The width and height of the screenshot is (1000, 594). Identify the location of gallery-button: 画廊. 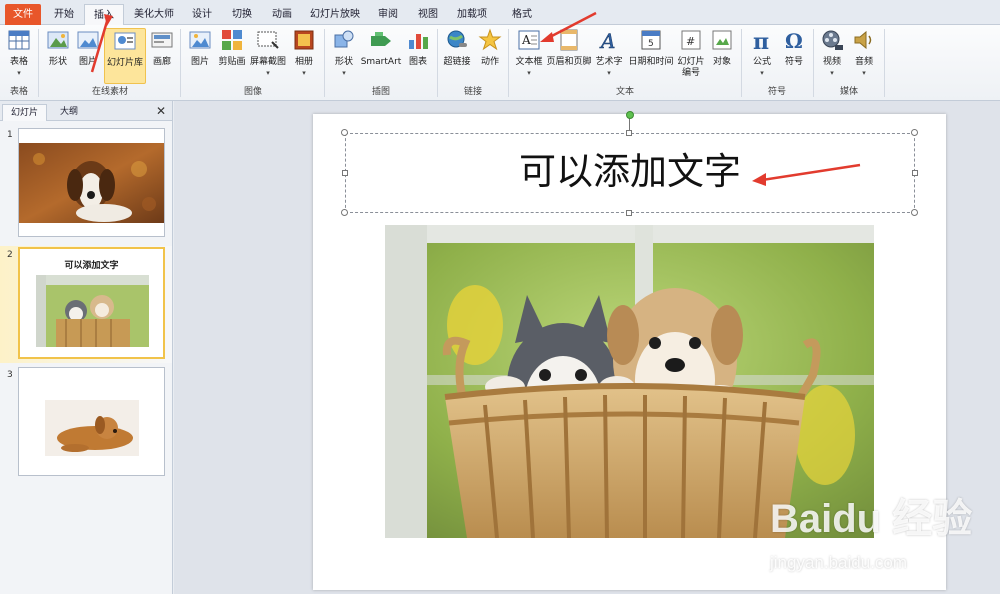
(162, 56).